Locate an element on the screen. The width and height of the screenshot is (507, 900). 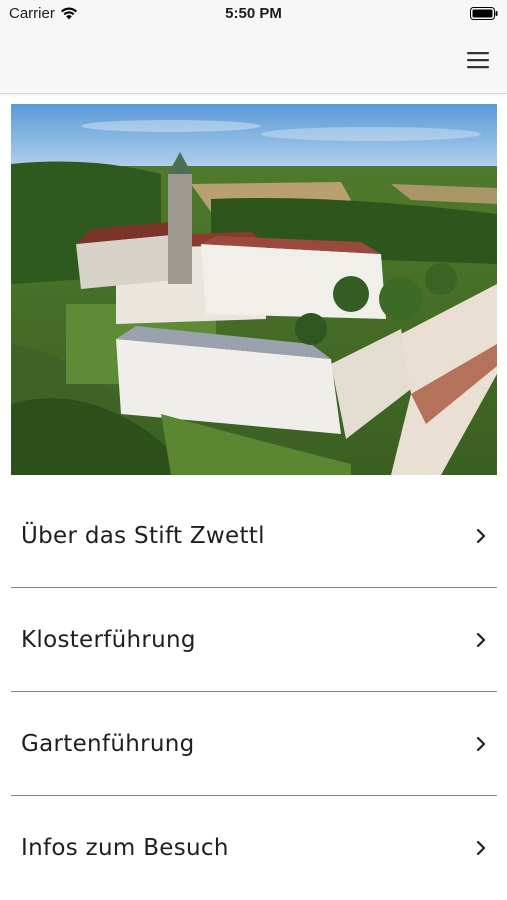
battery-icon is located at coordinates (484, 13).